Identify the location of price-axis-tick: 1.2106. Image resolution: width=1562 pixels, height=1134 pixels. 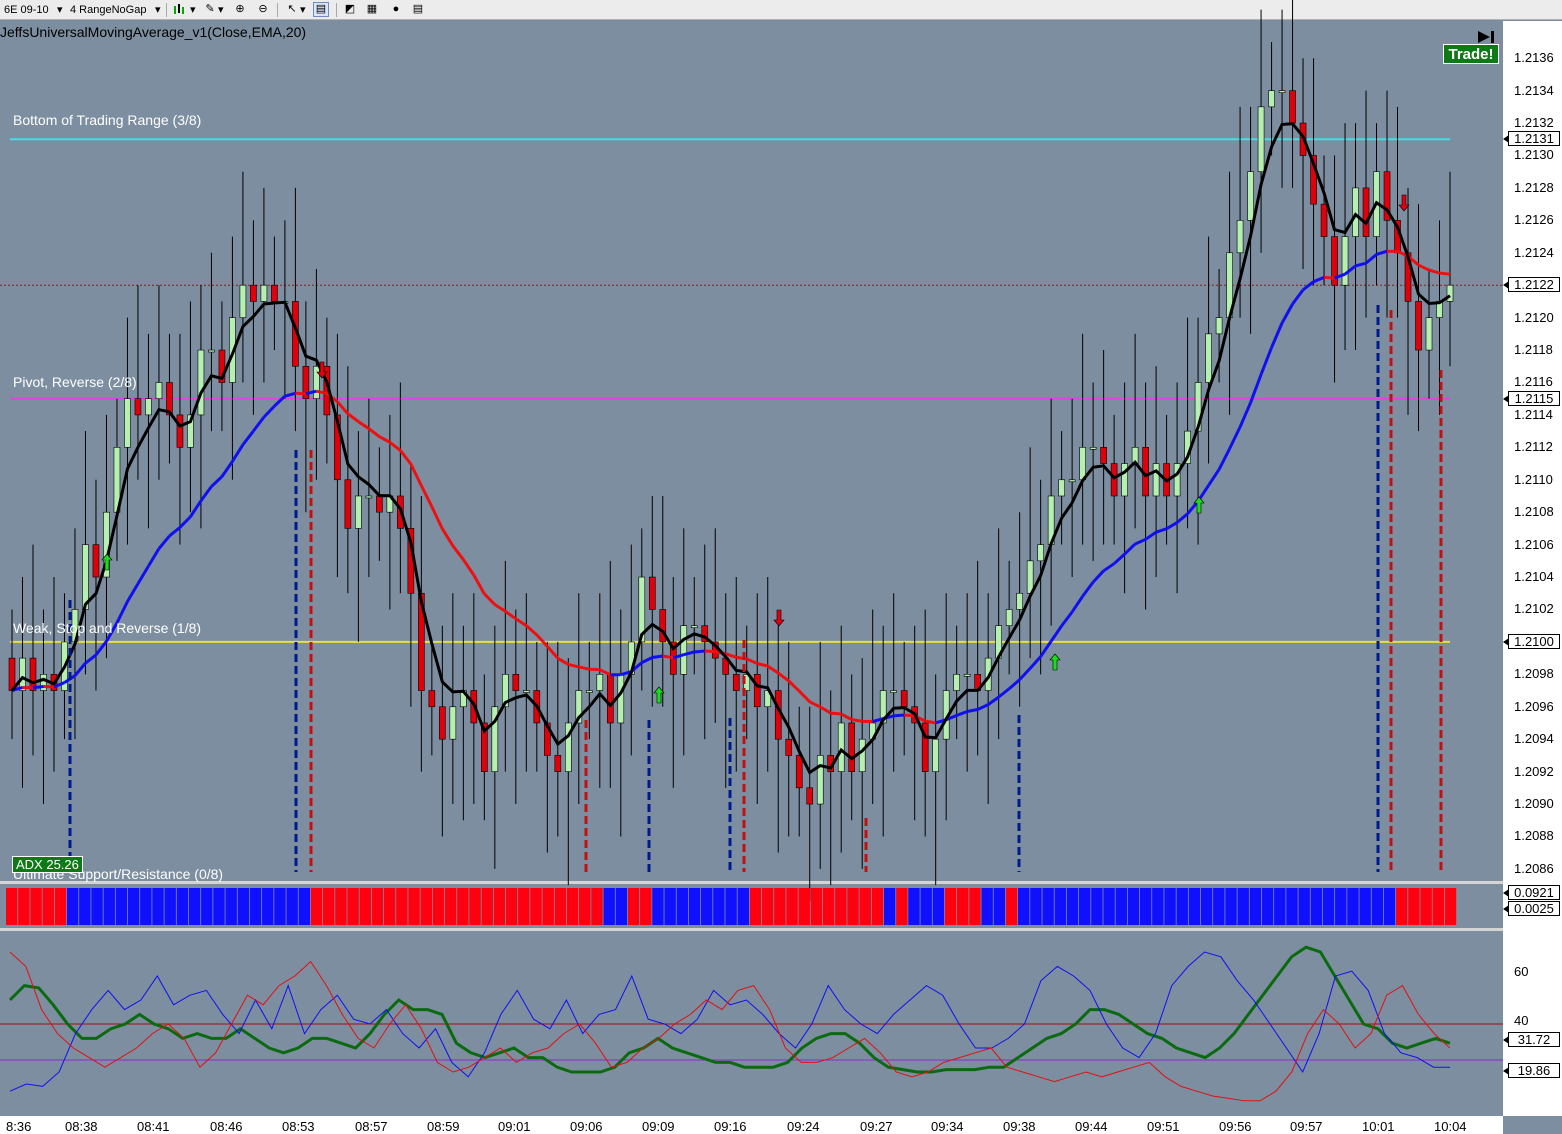
(1534, 544).